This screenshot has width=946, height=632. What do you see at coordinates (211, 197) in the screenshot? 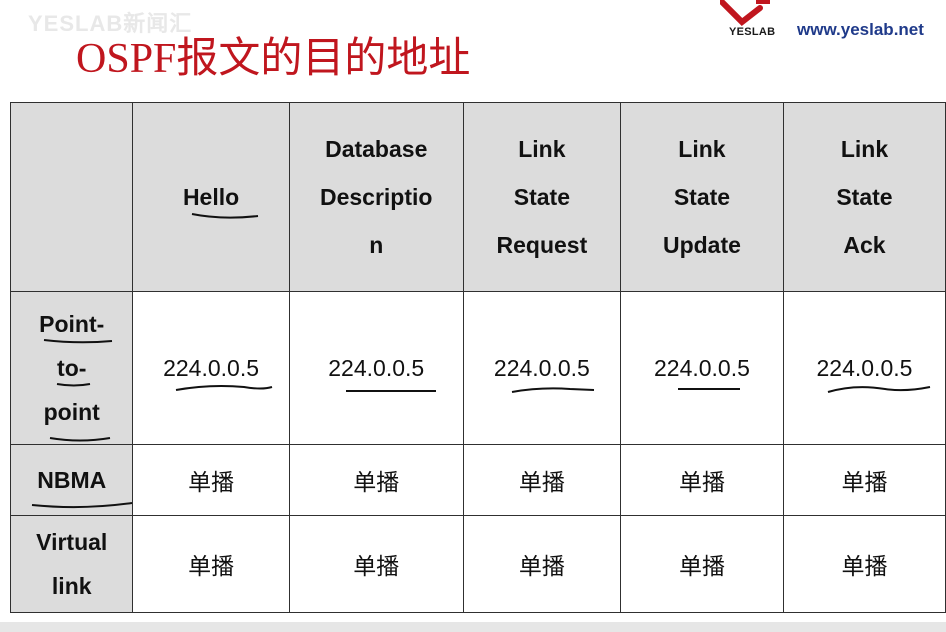
I see `col-header-hello: Hello` at bounding box center [211, 197].